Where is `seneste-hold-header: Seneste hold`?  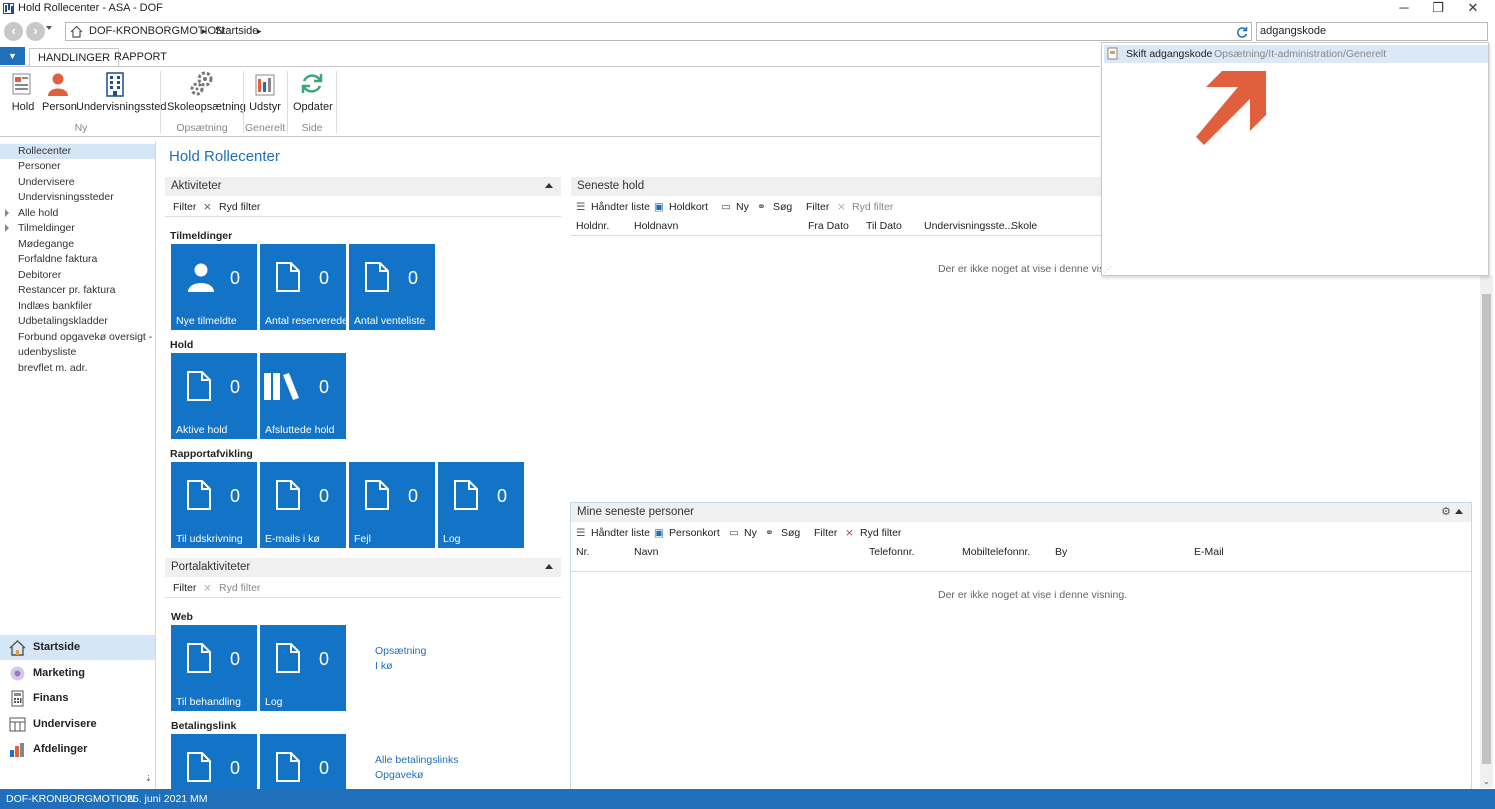 seneste-hold-header: Seneste hold is located at coordinates (836, 186).